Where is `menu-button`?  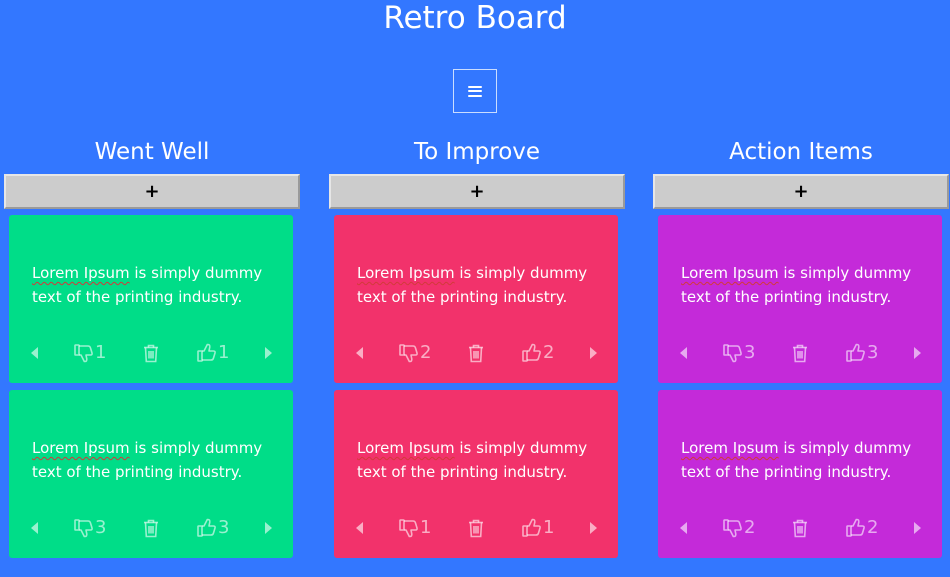
menu-button is located at coordinates (475, 91).